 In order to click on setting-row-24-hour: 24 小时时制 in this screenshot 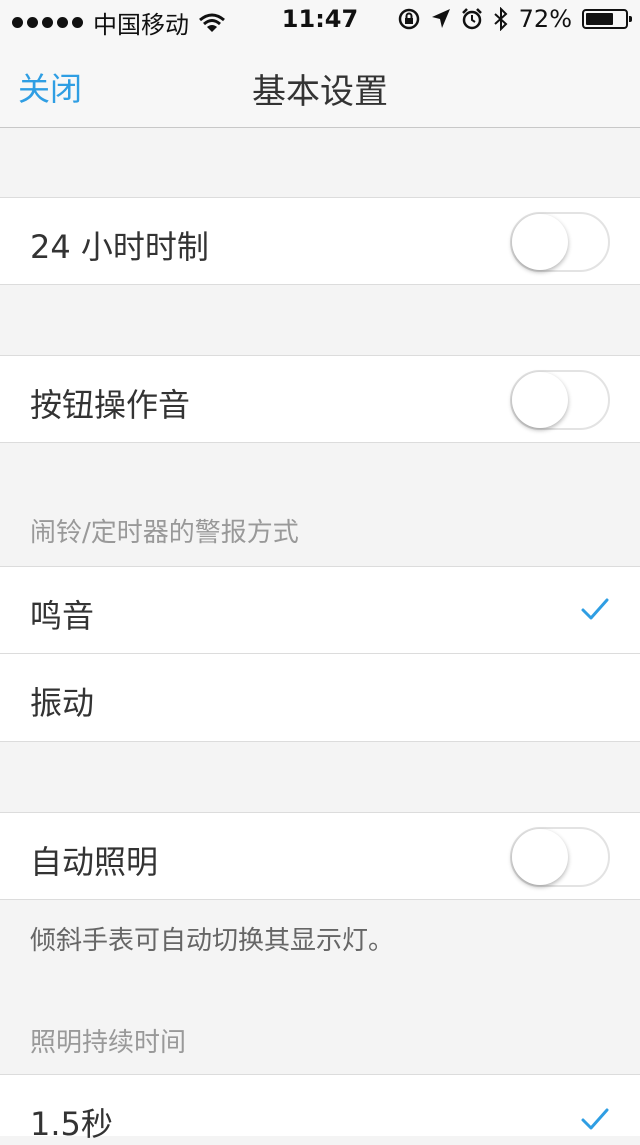, I will do `click(320, 241)`.